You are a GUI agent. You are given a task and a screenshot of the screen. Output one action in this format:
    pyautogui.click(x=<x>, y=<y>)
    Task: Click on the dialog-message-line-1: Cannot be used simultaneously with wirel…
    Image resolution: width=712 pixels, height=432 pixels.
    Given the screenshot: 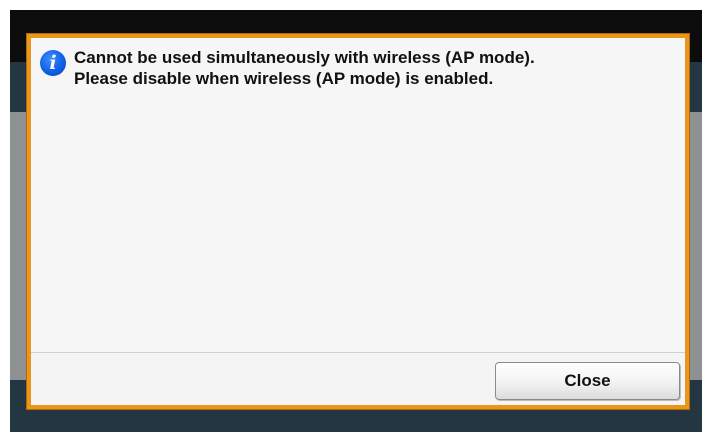 What is the action you would take?
    pyautogui.click(x=304, y=57)
    